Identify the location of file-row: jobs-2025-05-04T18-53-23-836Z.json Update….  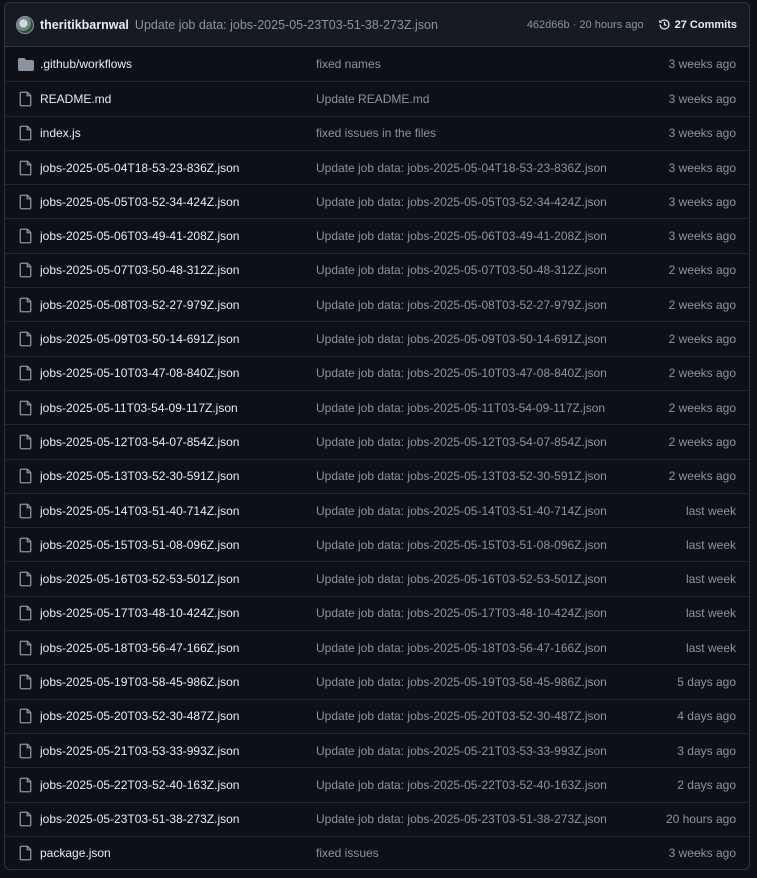
(377, 166).